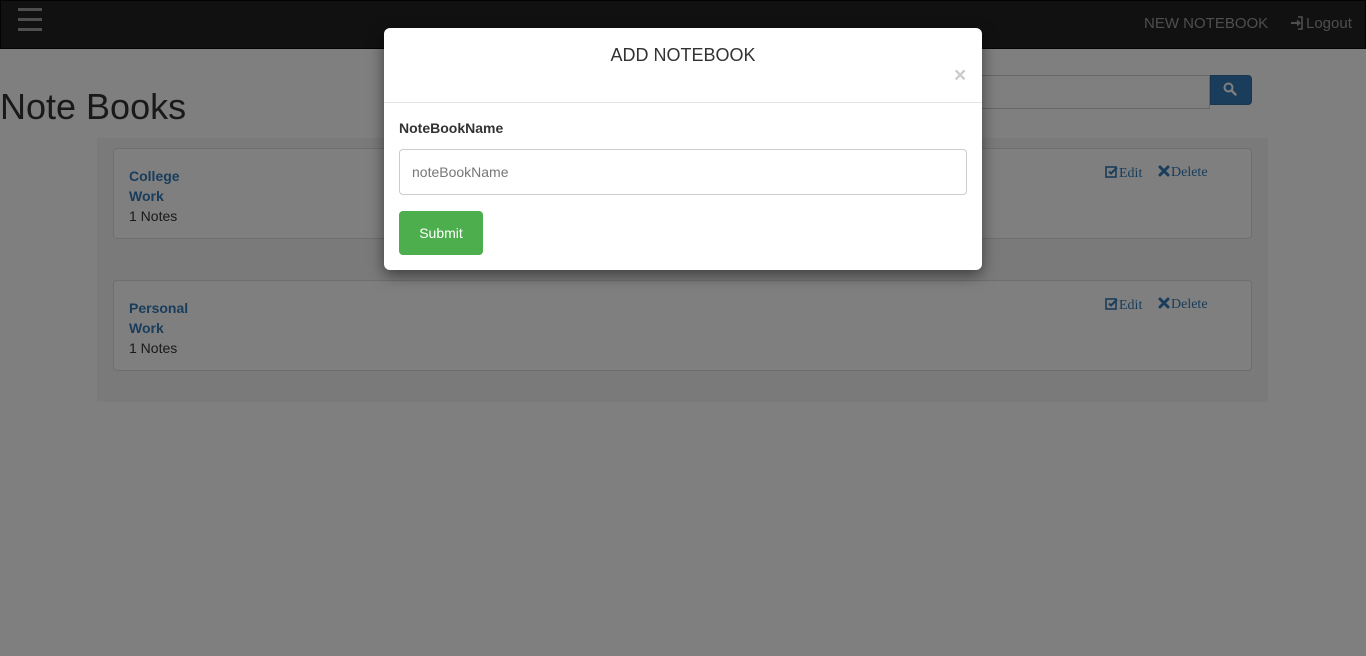 This screenshot has width=1366, height=656. I want to click on modal-header: ADD NOTEBOOK ×, so click(683, 65).